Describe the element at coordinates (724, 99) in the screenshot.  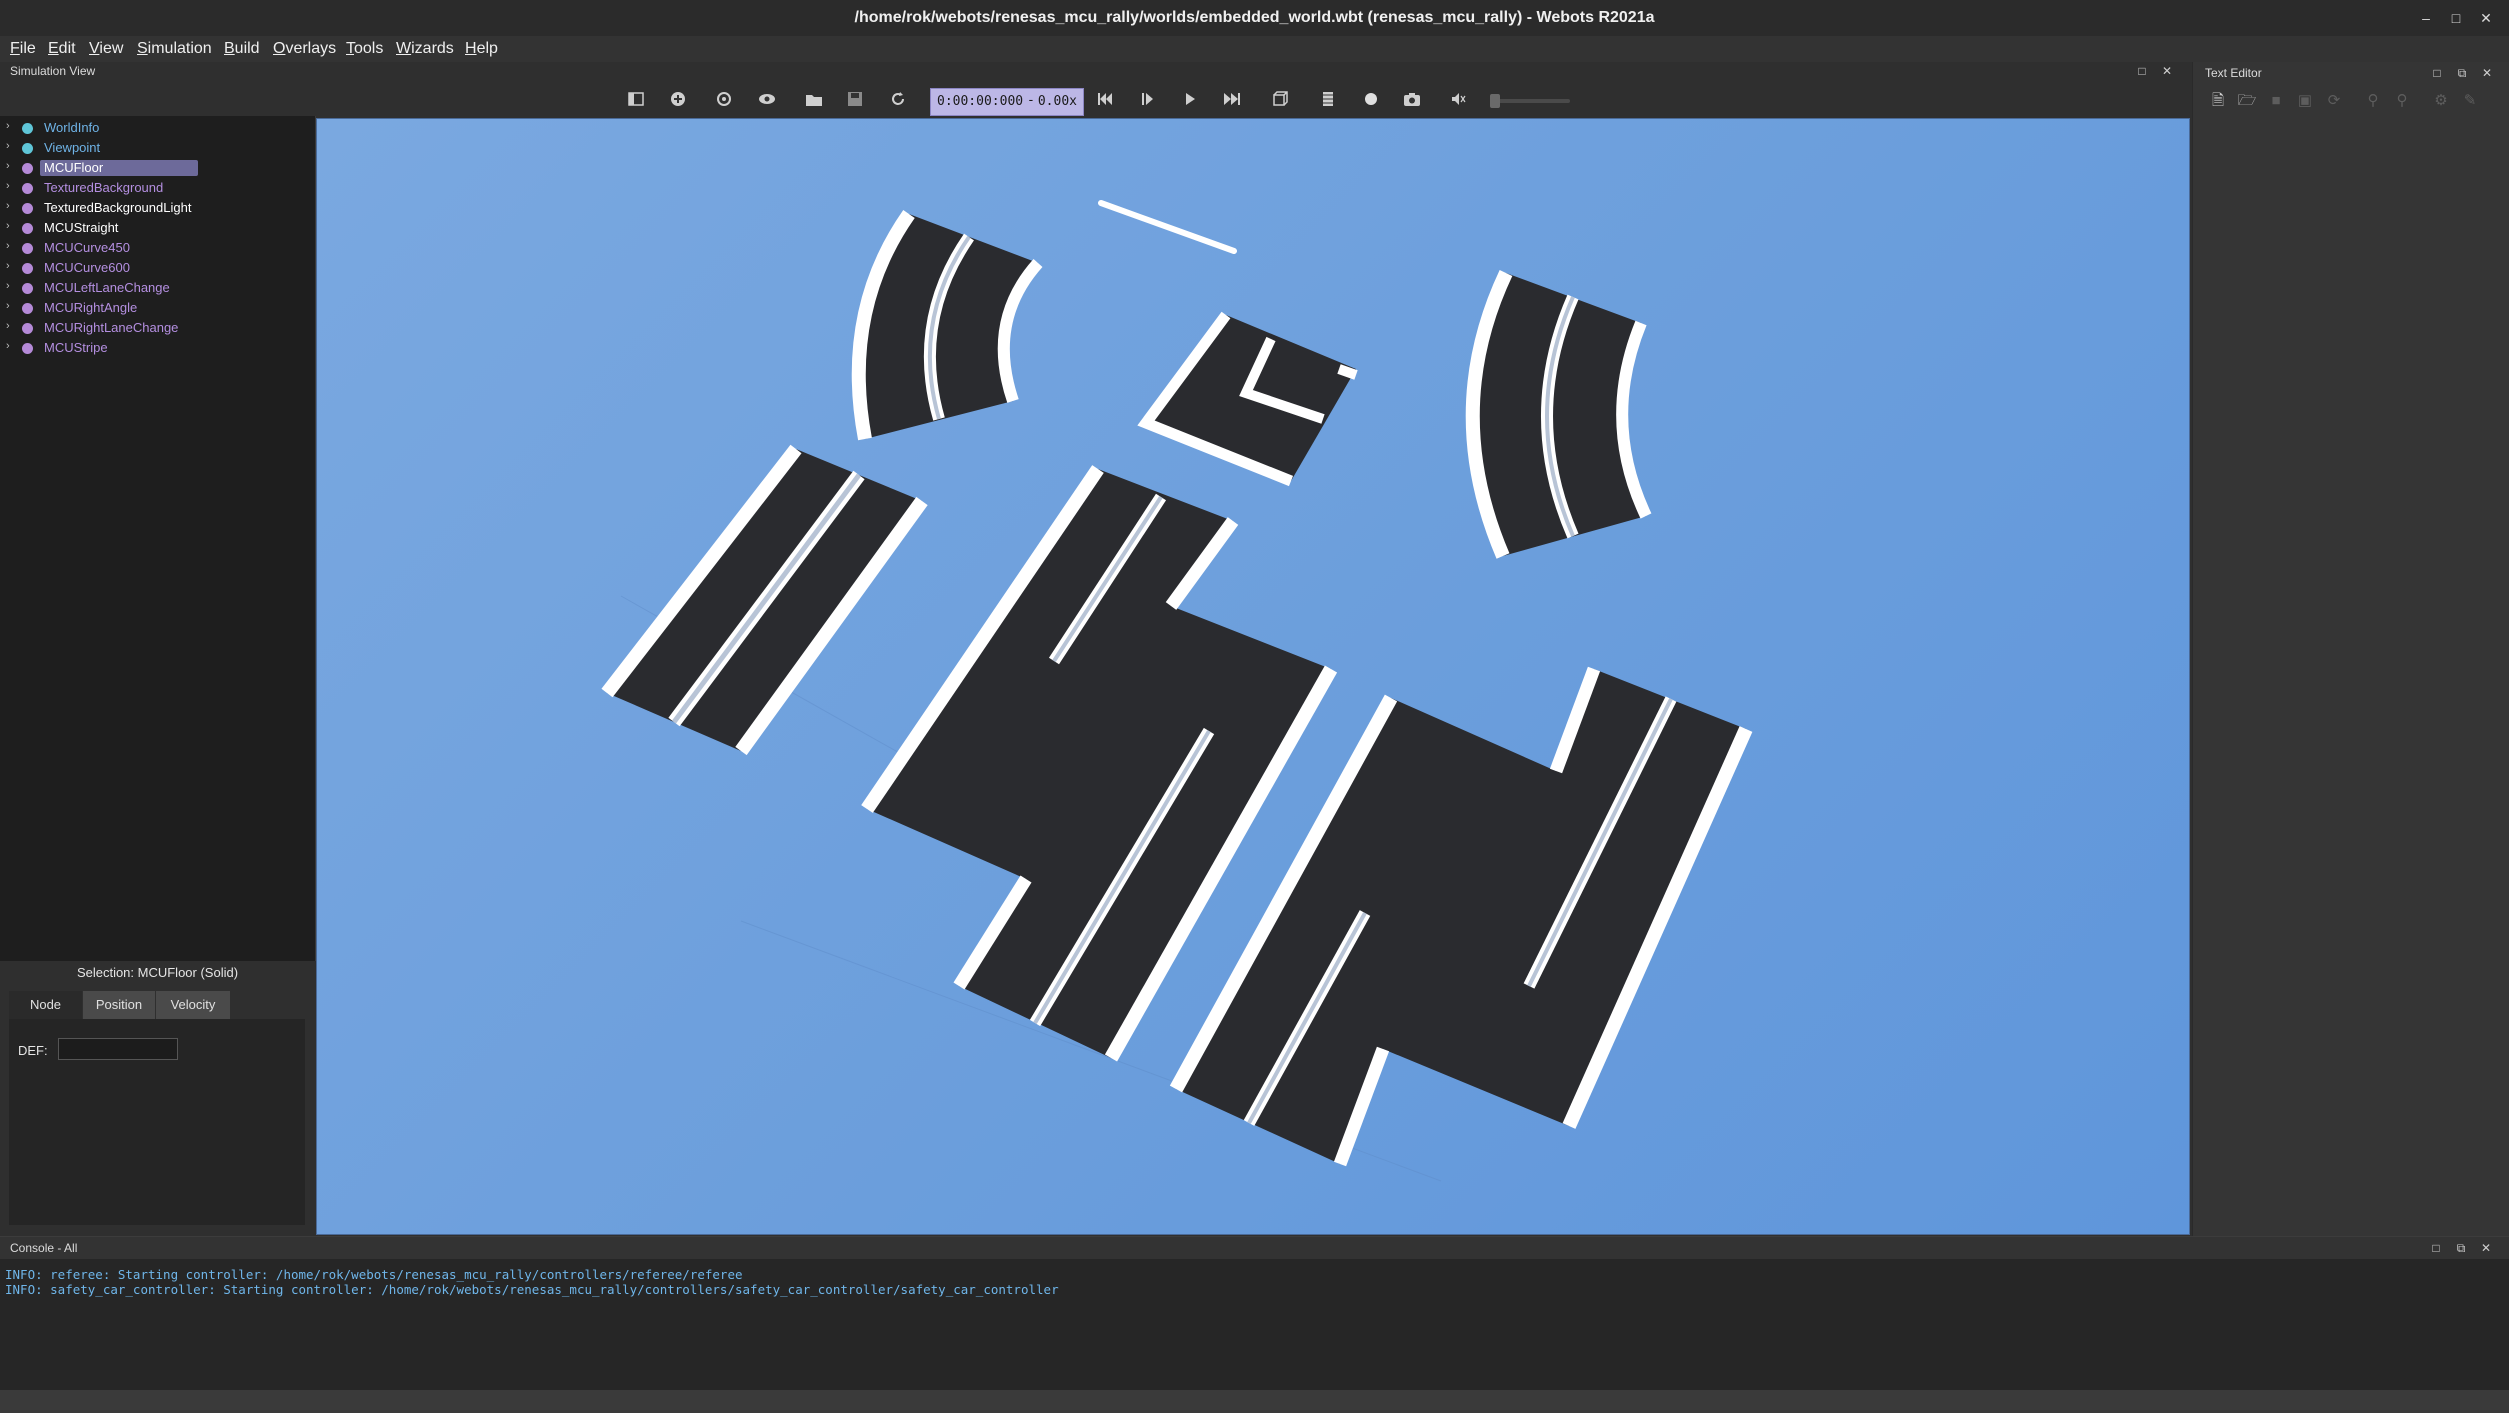
I see `reload-node-icon` at that location.